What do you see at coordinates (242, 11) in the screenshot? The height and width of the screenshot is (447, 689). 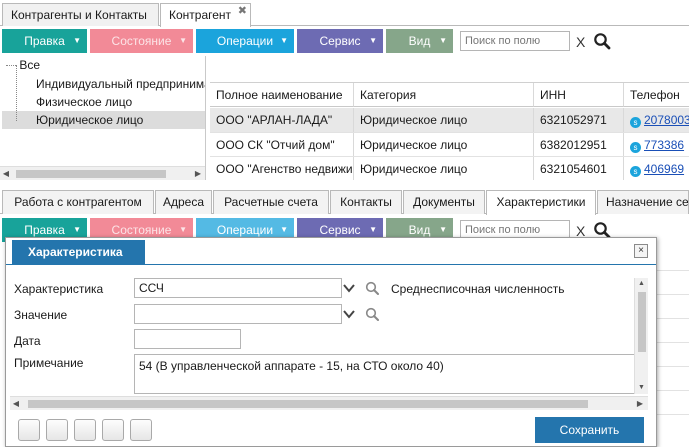 I see `close-icon: ✖` at bounding box center [242, 11].